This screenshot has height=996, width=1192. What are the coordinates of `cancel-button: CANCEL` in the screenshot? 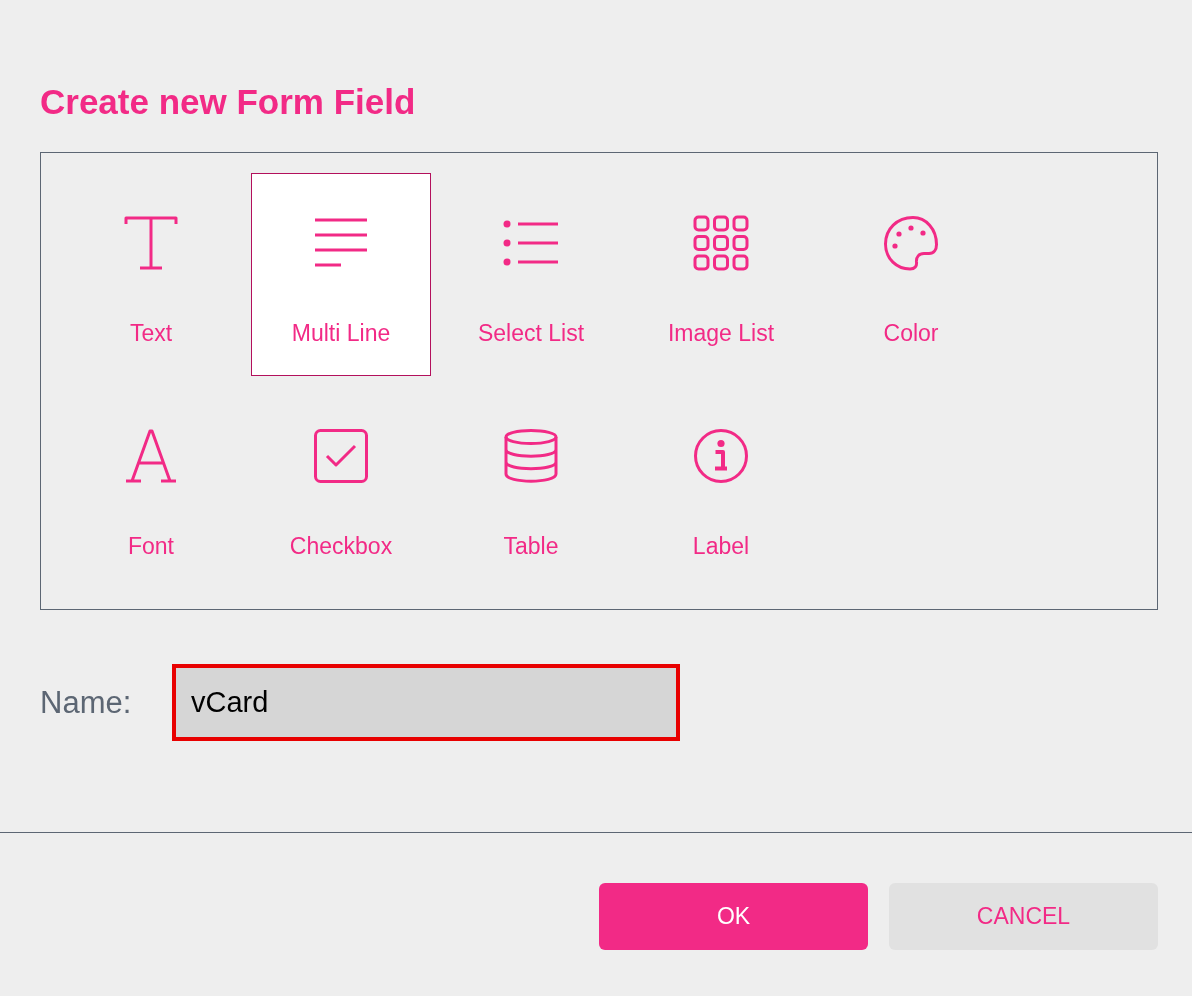 It's located at (1023, 916).